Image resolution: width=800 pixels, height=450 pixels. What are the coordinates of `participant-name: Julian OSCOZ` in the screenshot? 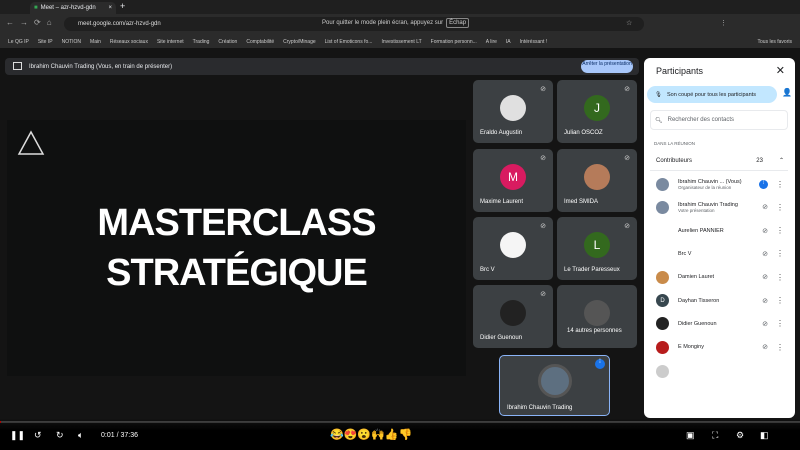 It's located at (583, 133).